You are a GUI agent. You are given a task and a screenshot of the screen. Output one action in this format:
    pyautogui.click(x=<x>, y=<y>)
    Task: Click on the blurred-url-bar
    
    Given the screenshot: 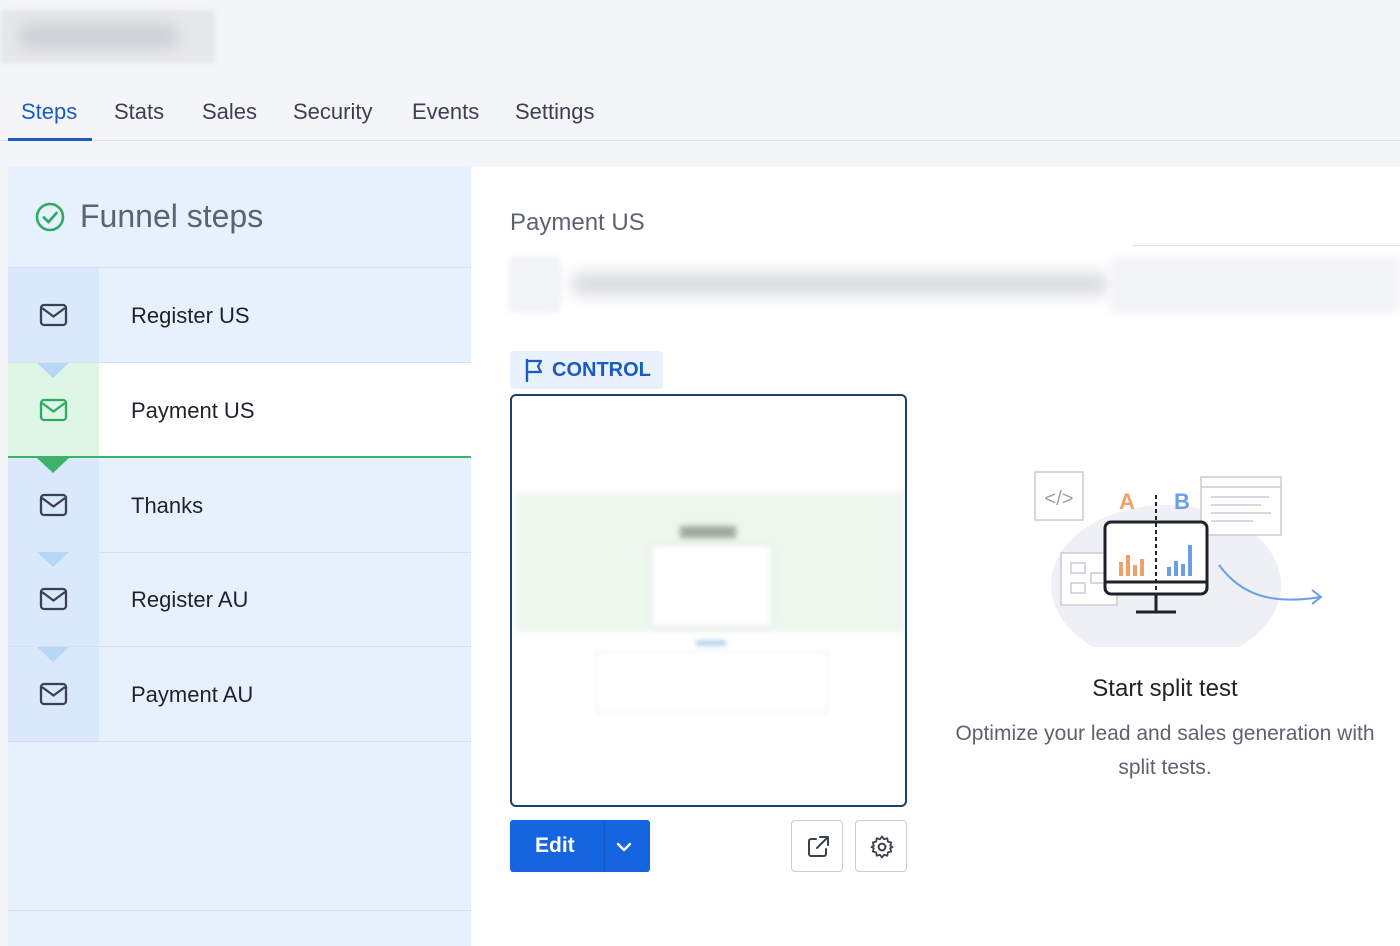 What is the action you would take?
    pyautogui.click(x=955, y=285)
    